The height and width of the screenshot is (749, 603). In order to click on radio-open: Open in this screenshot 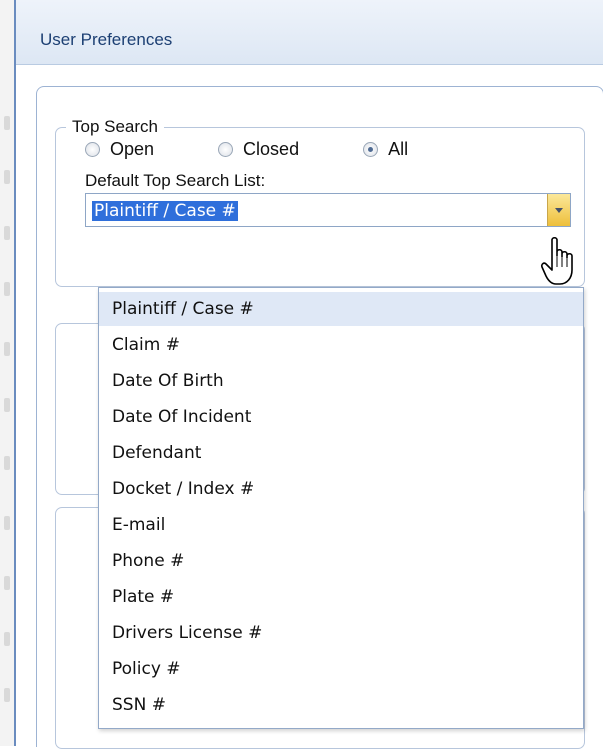, I will do `click(119, 149)`.